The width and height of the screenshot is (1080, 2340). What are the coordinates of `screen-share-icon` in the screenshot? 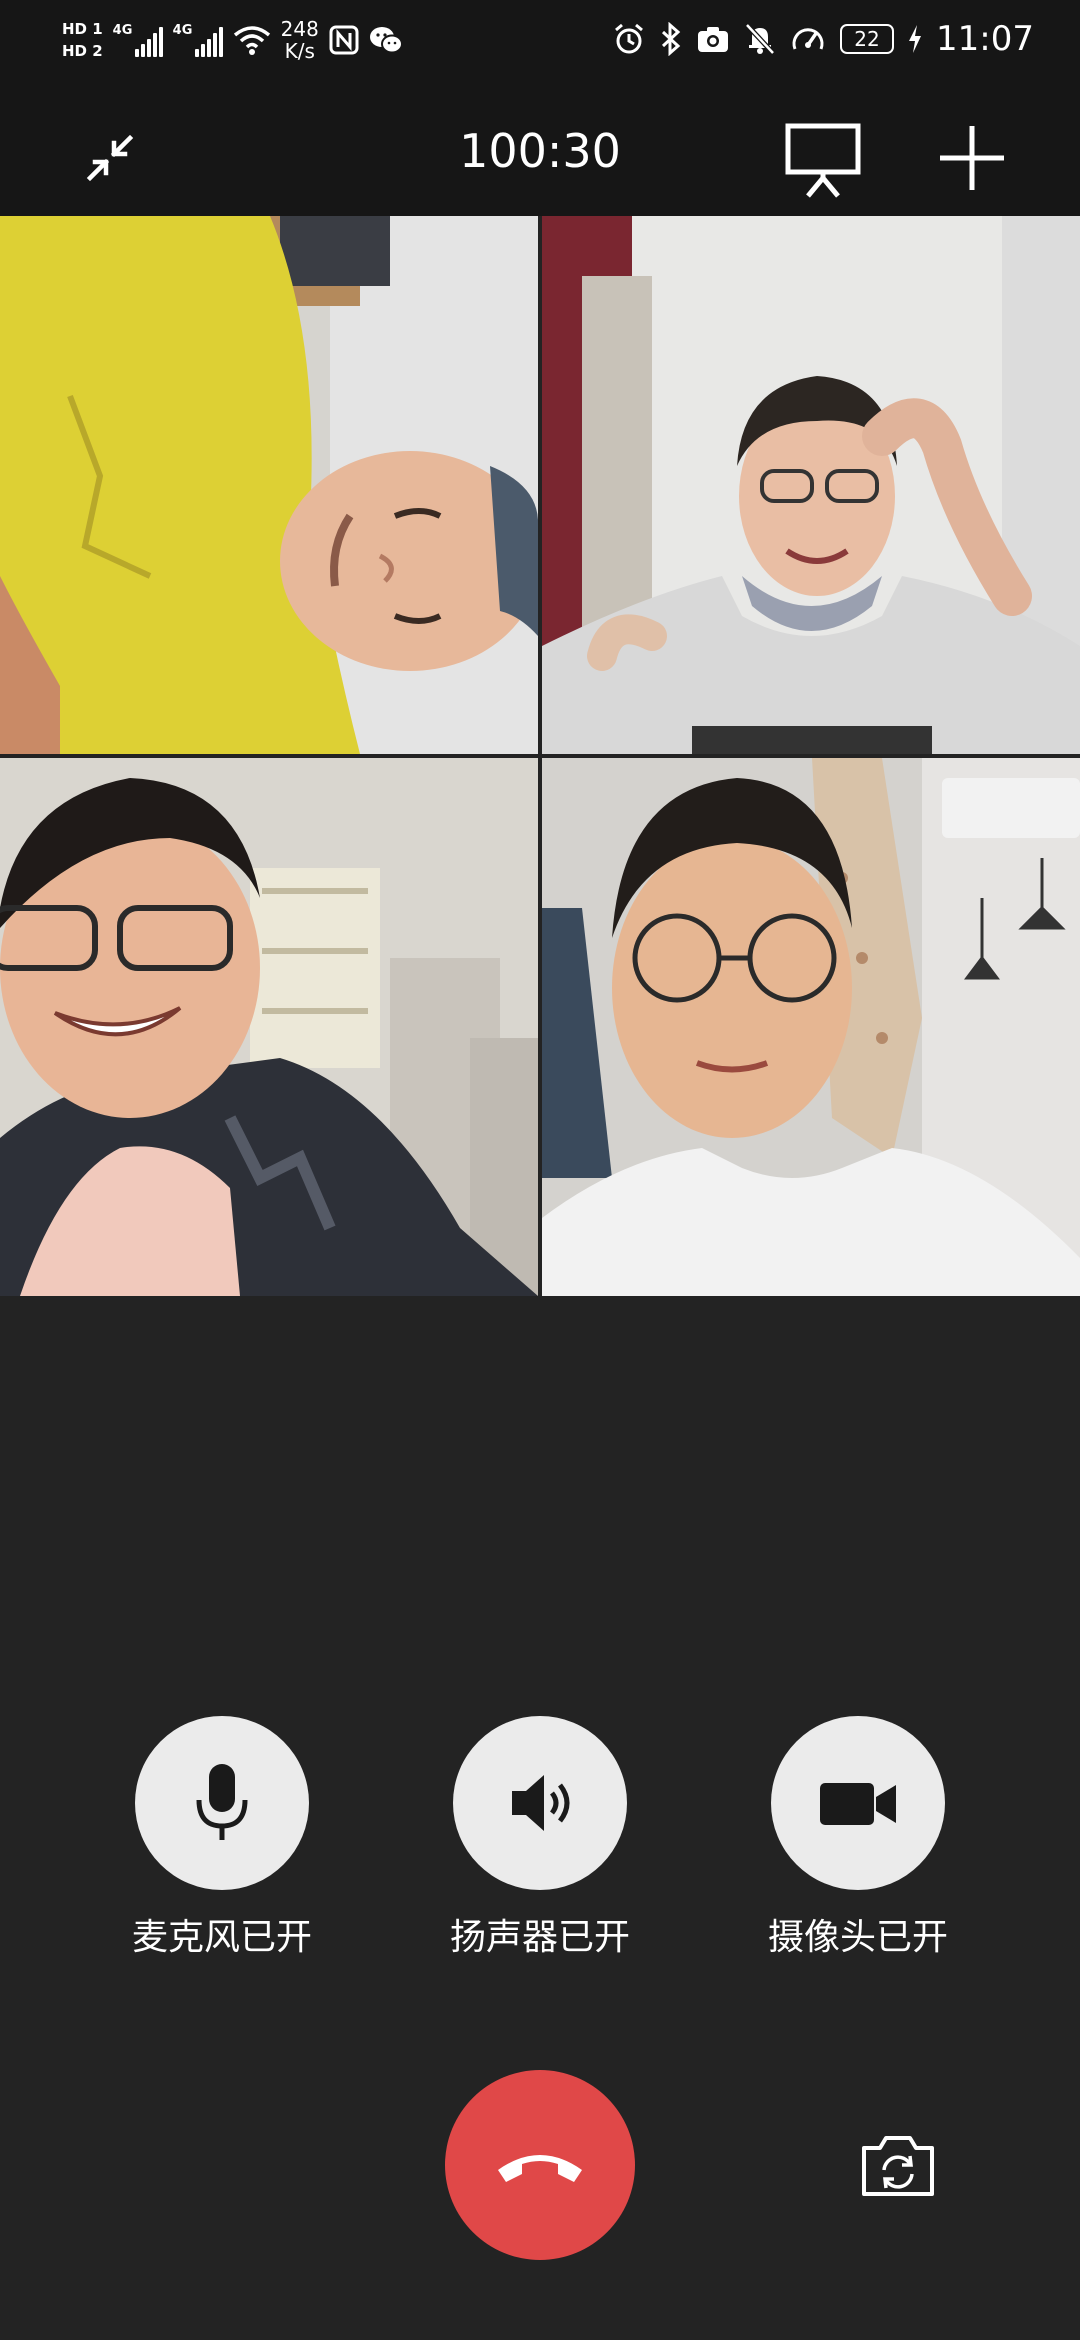 It's located at (823, 160).